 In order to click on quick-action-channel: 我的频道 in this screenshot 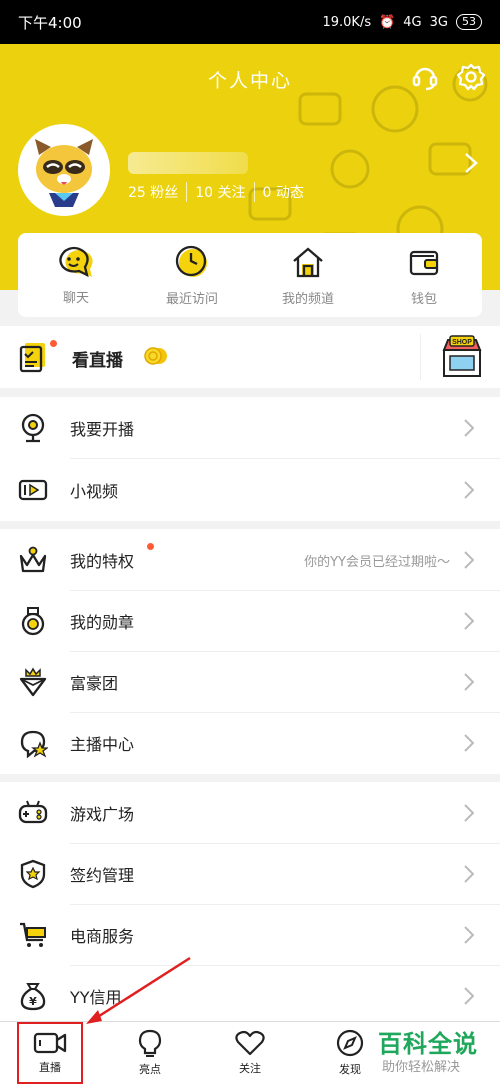, I will do `click(308, 275)`.